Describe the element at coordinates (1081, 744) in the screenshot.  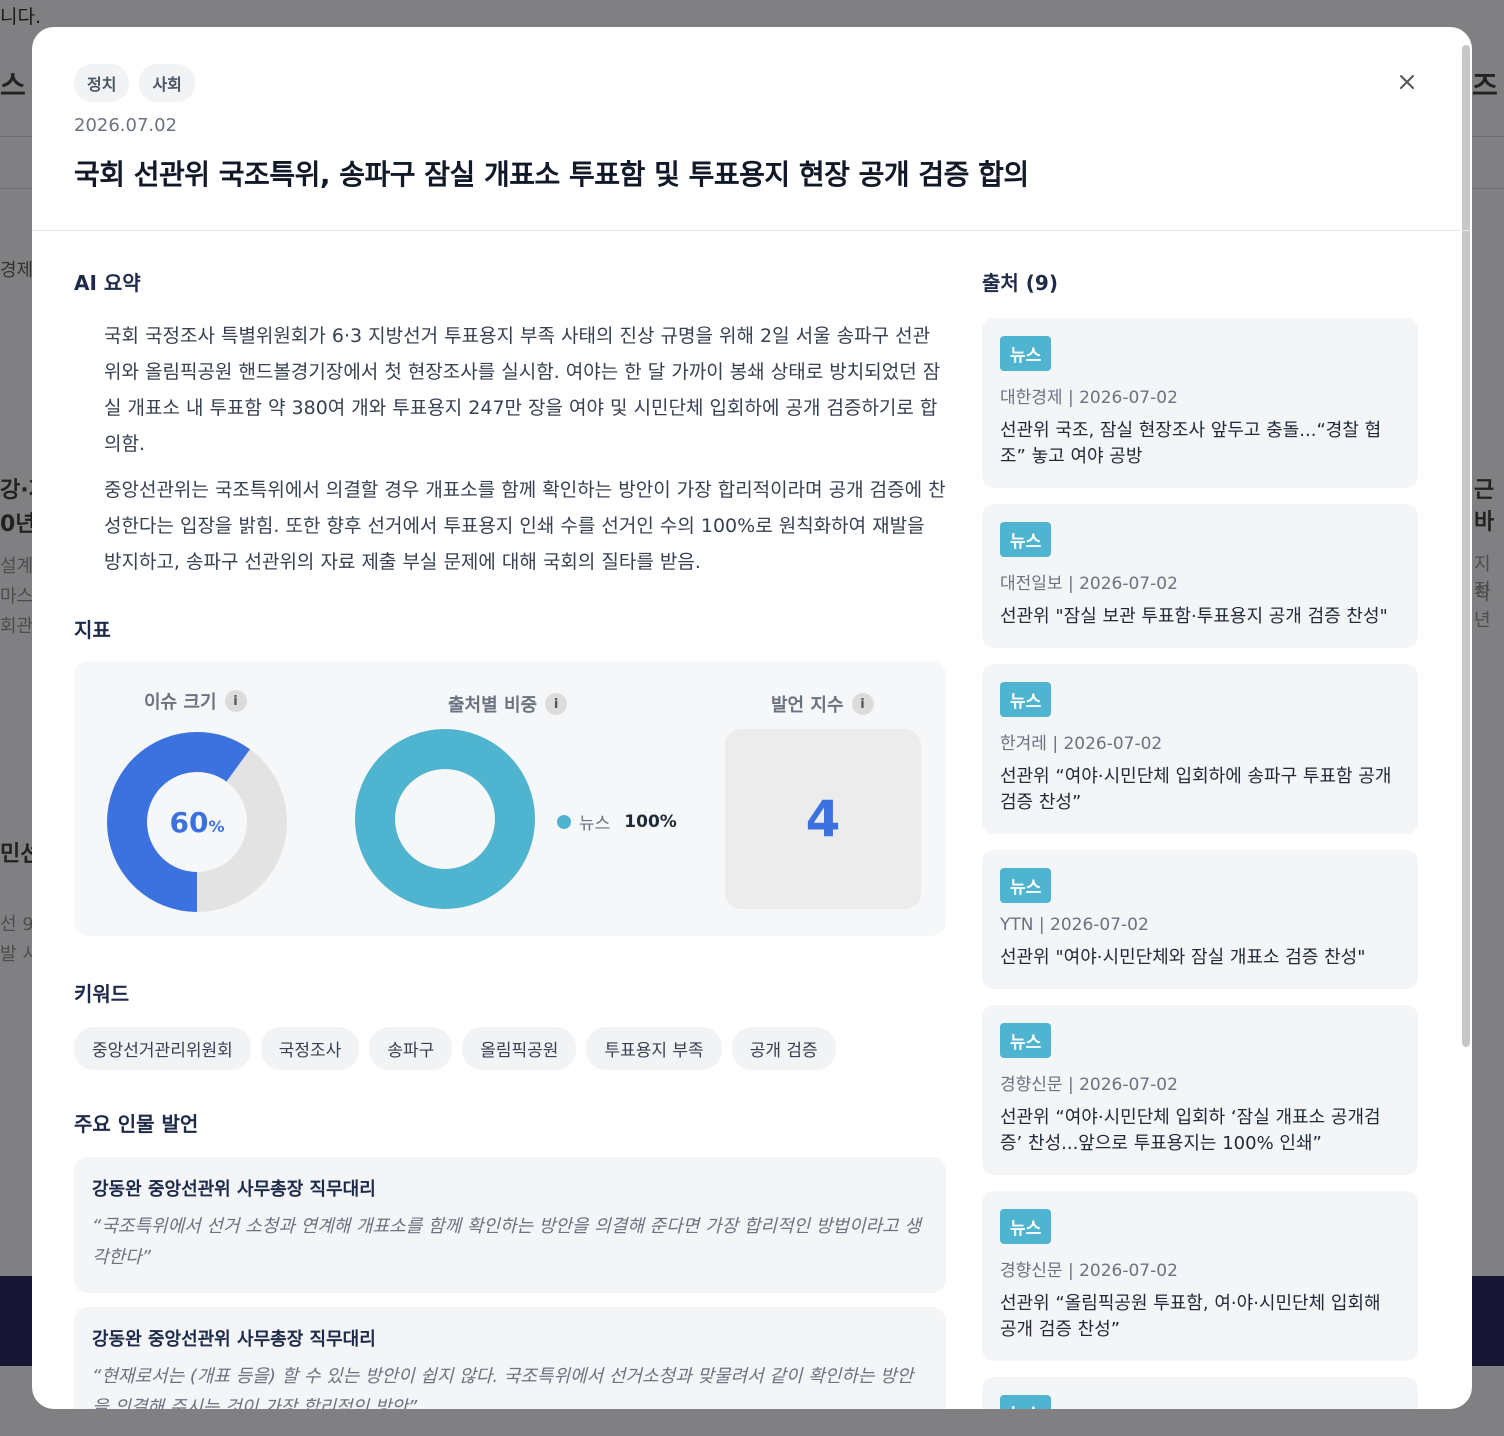
I see `source-meta: 한겨레 | 2026-07-02` at that location.